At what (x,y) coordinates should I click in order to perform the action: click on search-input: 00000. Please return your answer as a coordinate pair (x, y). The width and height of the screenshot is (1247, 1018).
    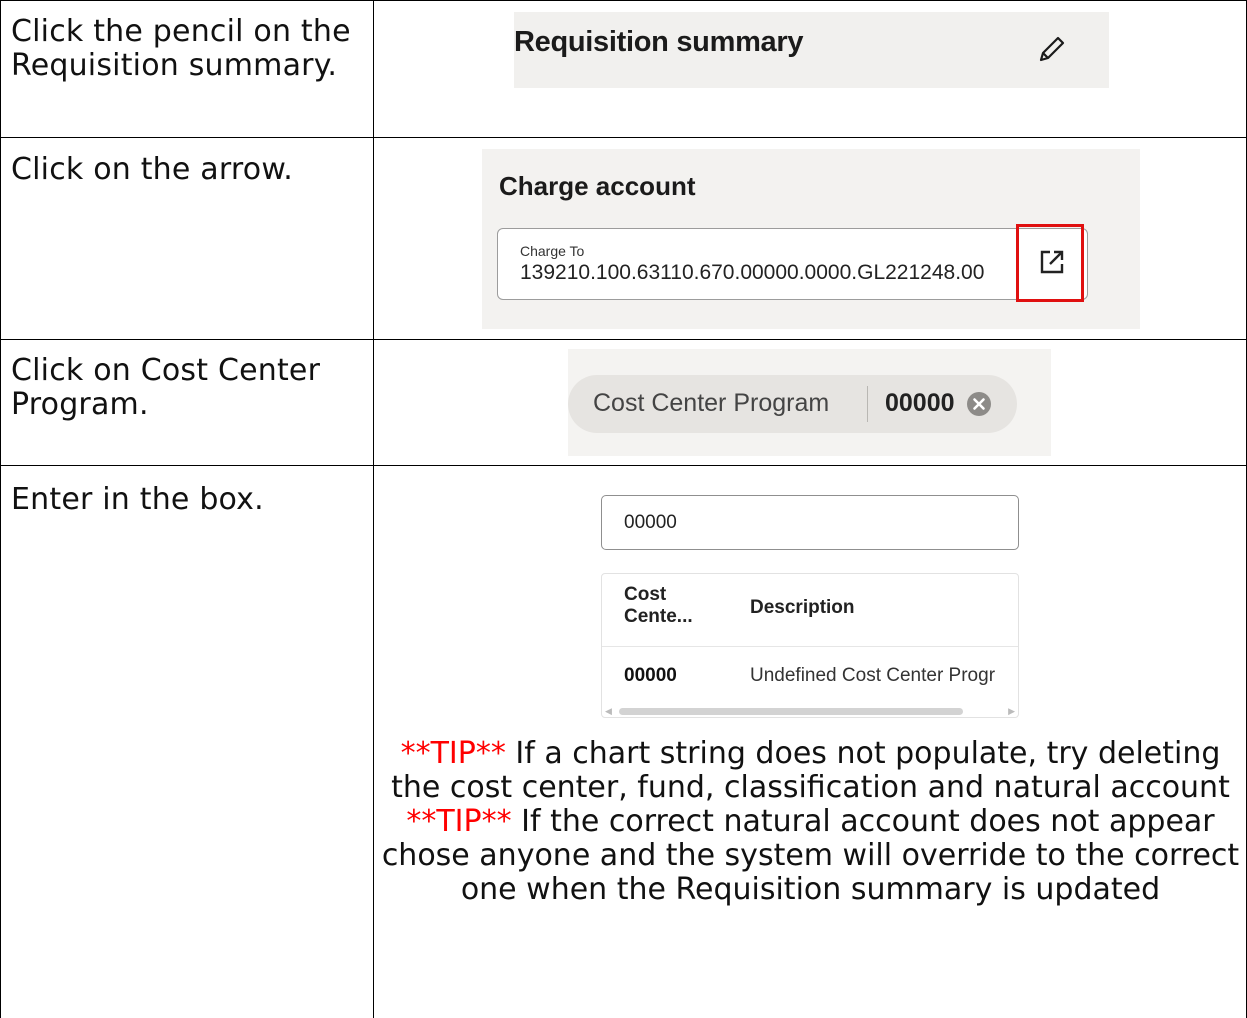
    Looking at the image, I should click on (810, 522).